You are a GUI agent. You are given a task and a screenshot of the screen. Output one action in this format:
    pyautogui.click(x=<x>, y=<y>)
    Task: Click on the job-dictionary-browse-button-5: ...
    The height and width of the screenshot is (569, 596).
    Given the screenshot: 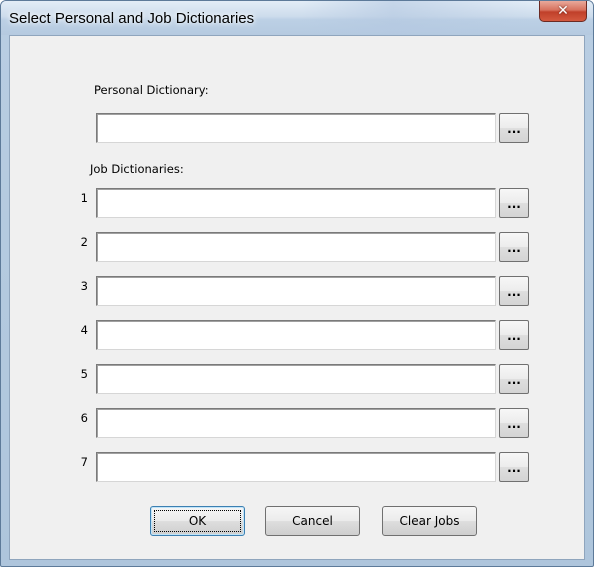 What is the action you would take?
    pyautogui.click(x=514, y=379)
    